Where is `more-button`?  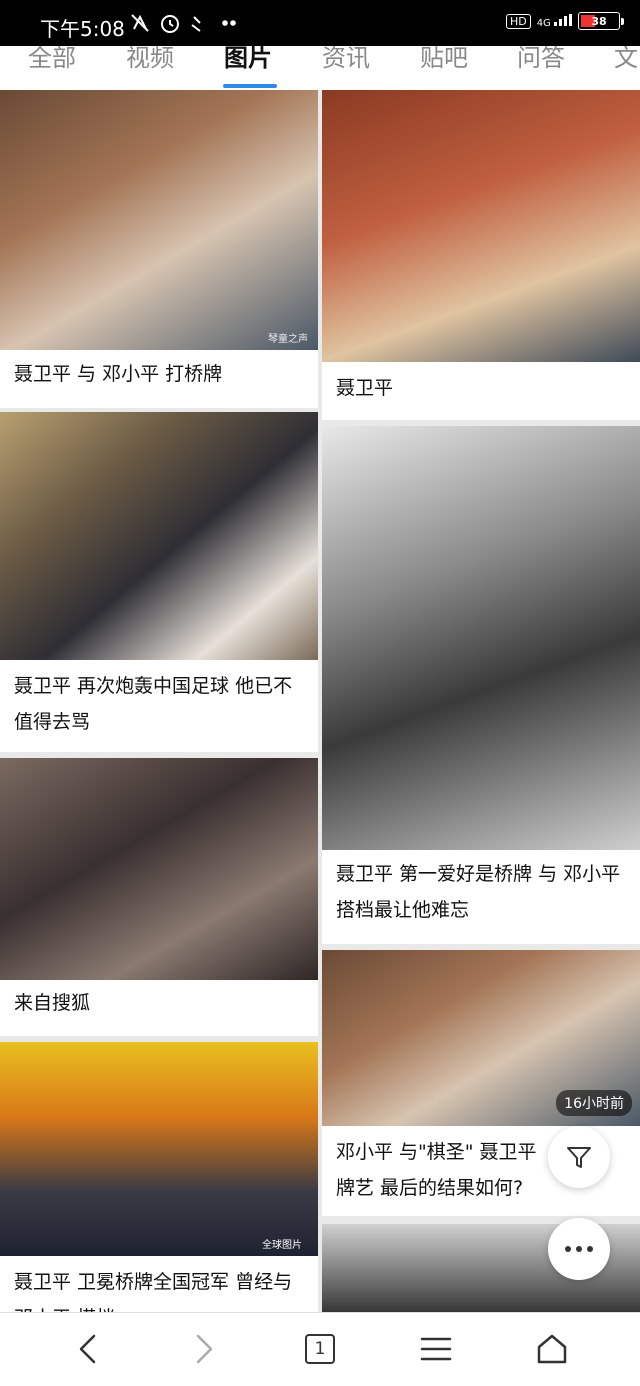
more-button is located at coordinates (579, 1249).